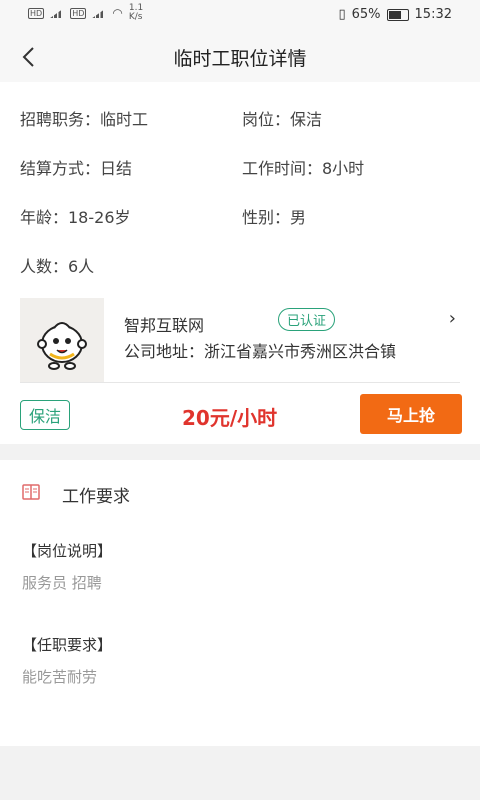  I want to click on app-header: 临时工职位详情, so click(240, 57).